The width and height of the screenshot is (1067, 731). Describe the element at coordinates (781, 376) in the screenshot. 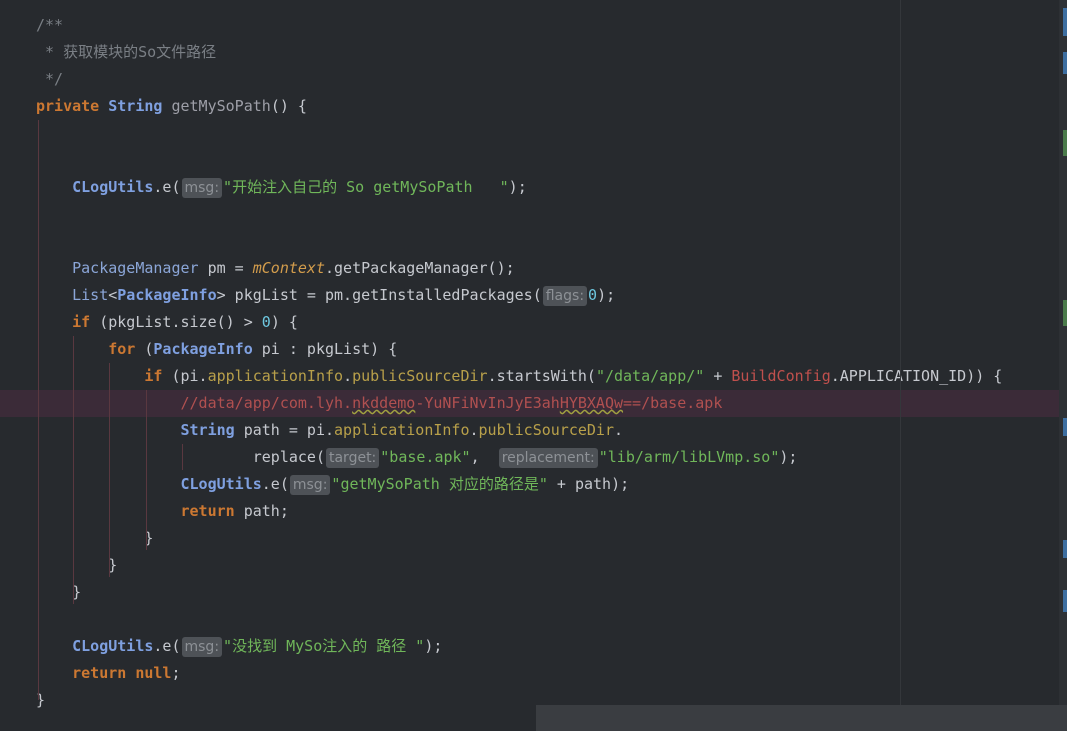

I see `code-token: BuildConfig` at that location.